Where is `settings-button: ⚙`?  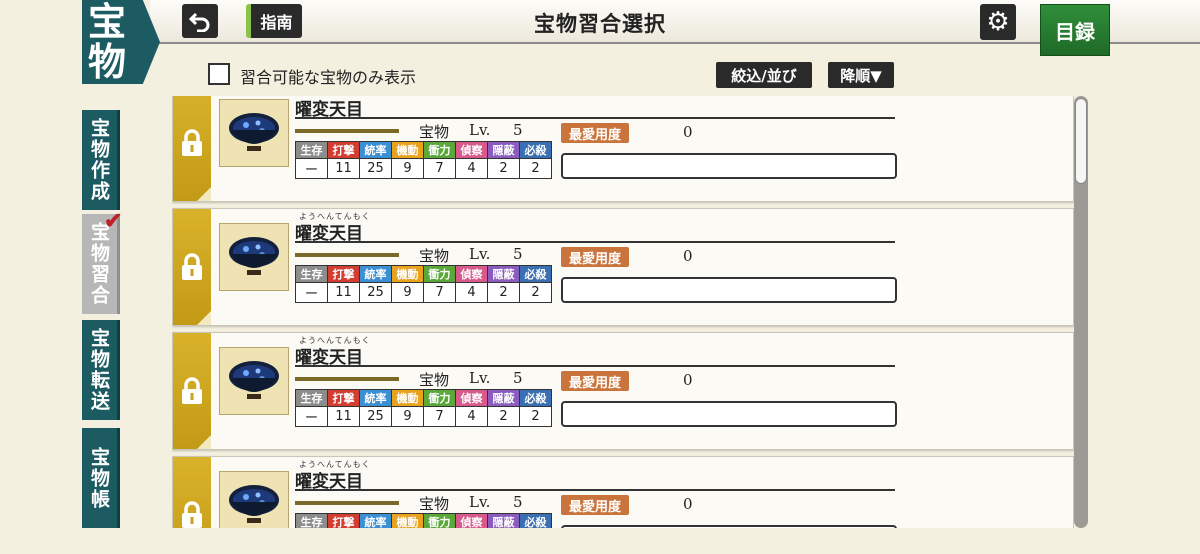
settings-button: ⚙ is located at coordinates (998, 22).